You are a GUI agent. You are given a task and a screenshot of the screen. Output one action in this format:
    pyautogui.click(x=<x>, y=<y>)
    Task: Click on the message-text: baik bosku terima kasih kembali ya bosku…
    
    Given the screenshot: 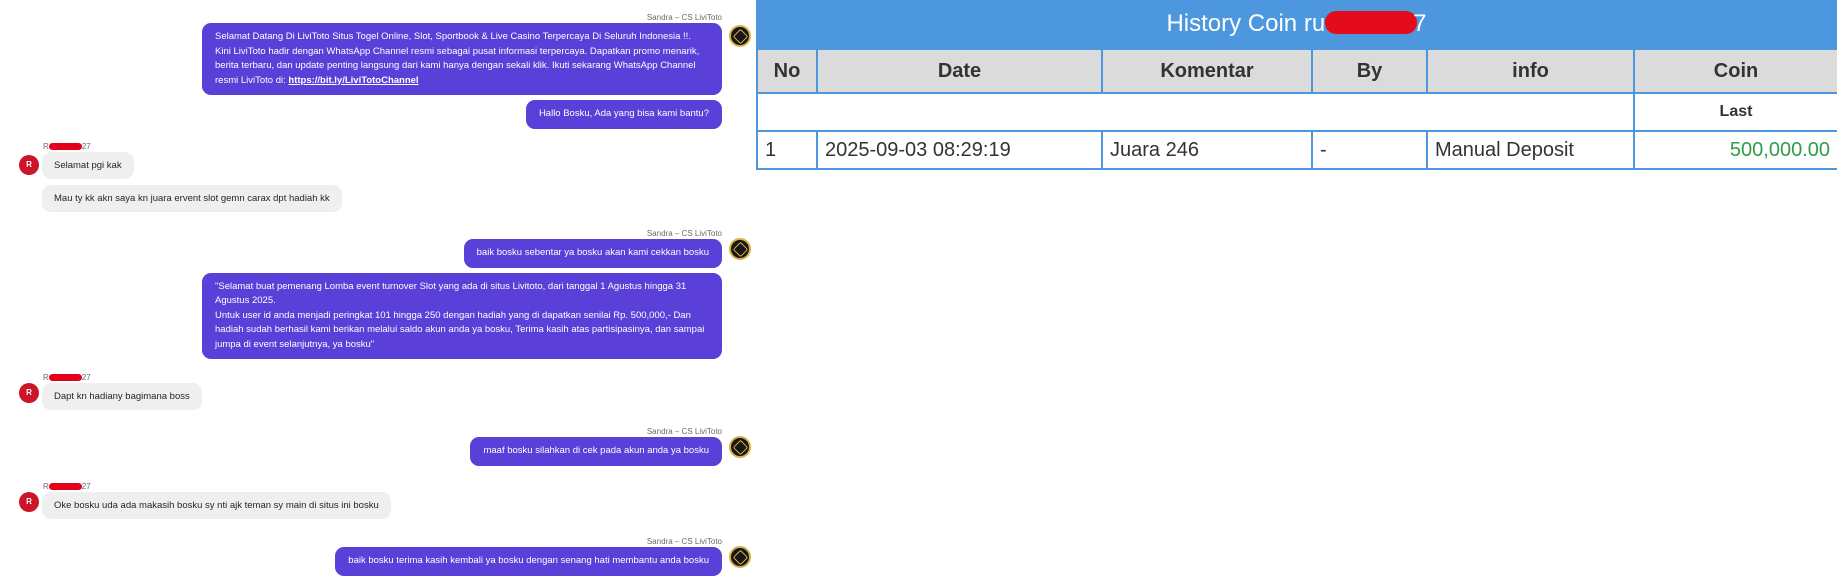 What is the action you would take?
    pyautogui.click(x=528, y=560)
    